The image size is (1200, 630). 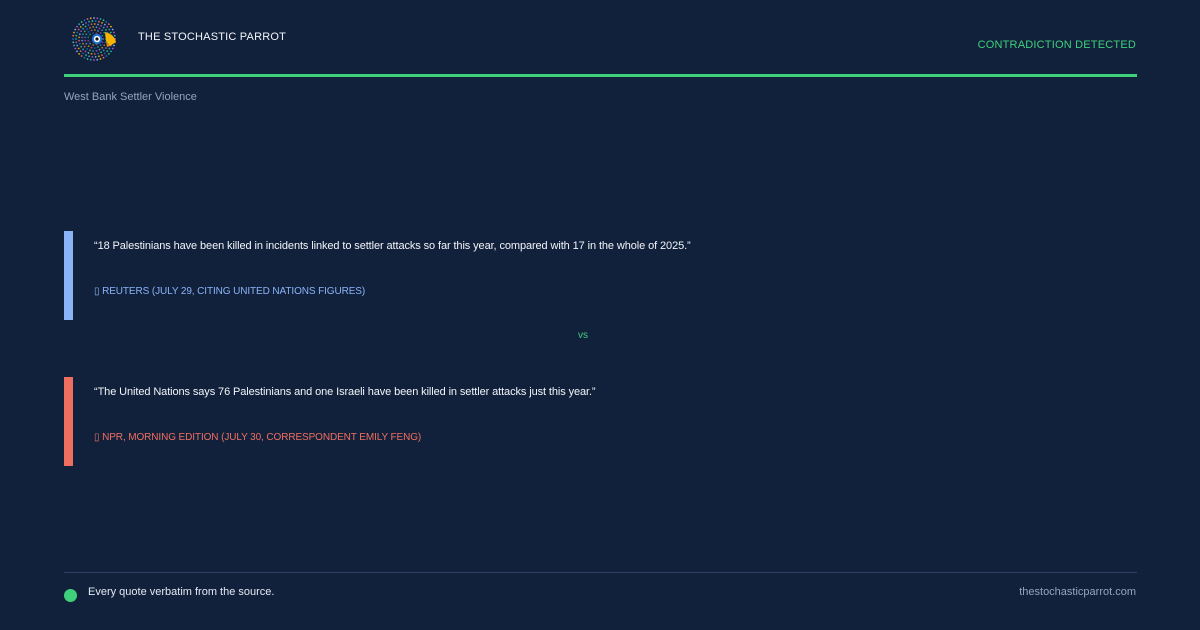 I want to click on brand-name: THE STOCHASTIC PARROT, so click(x=212, y=37).